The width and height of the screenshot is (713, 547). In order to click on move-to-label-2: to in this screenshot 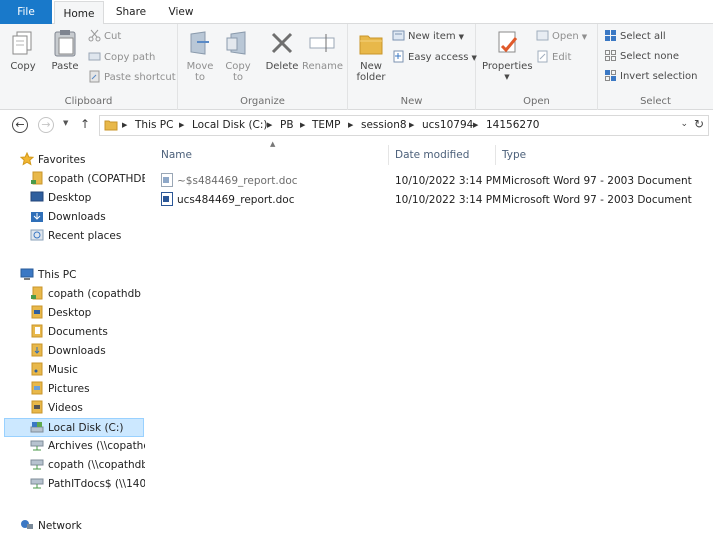, I will do `click(200, 77)`.